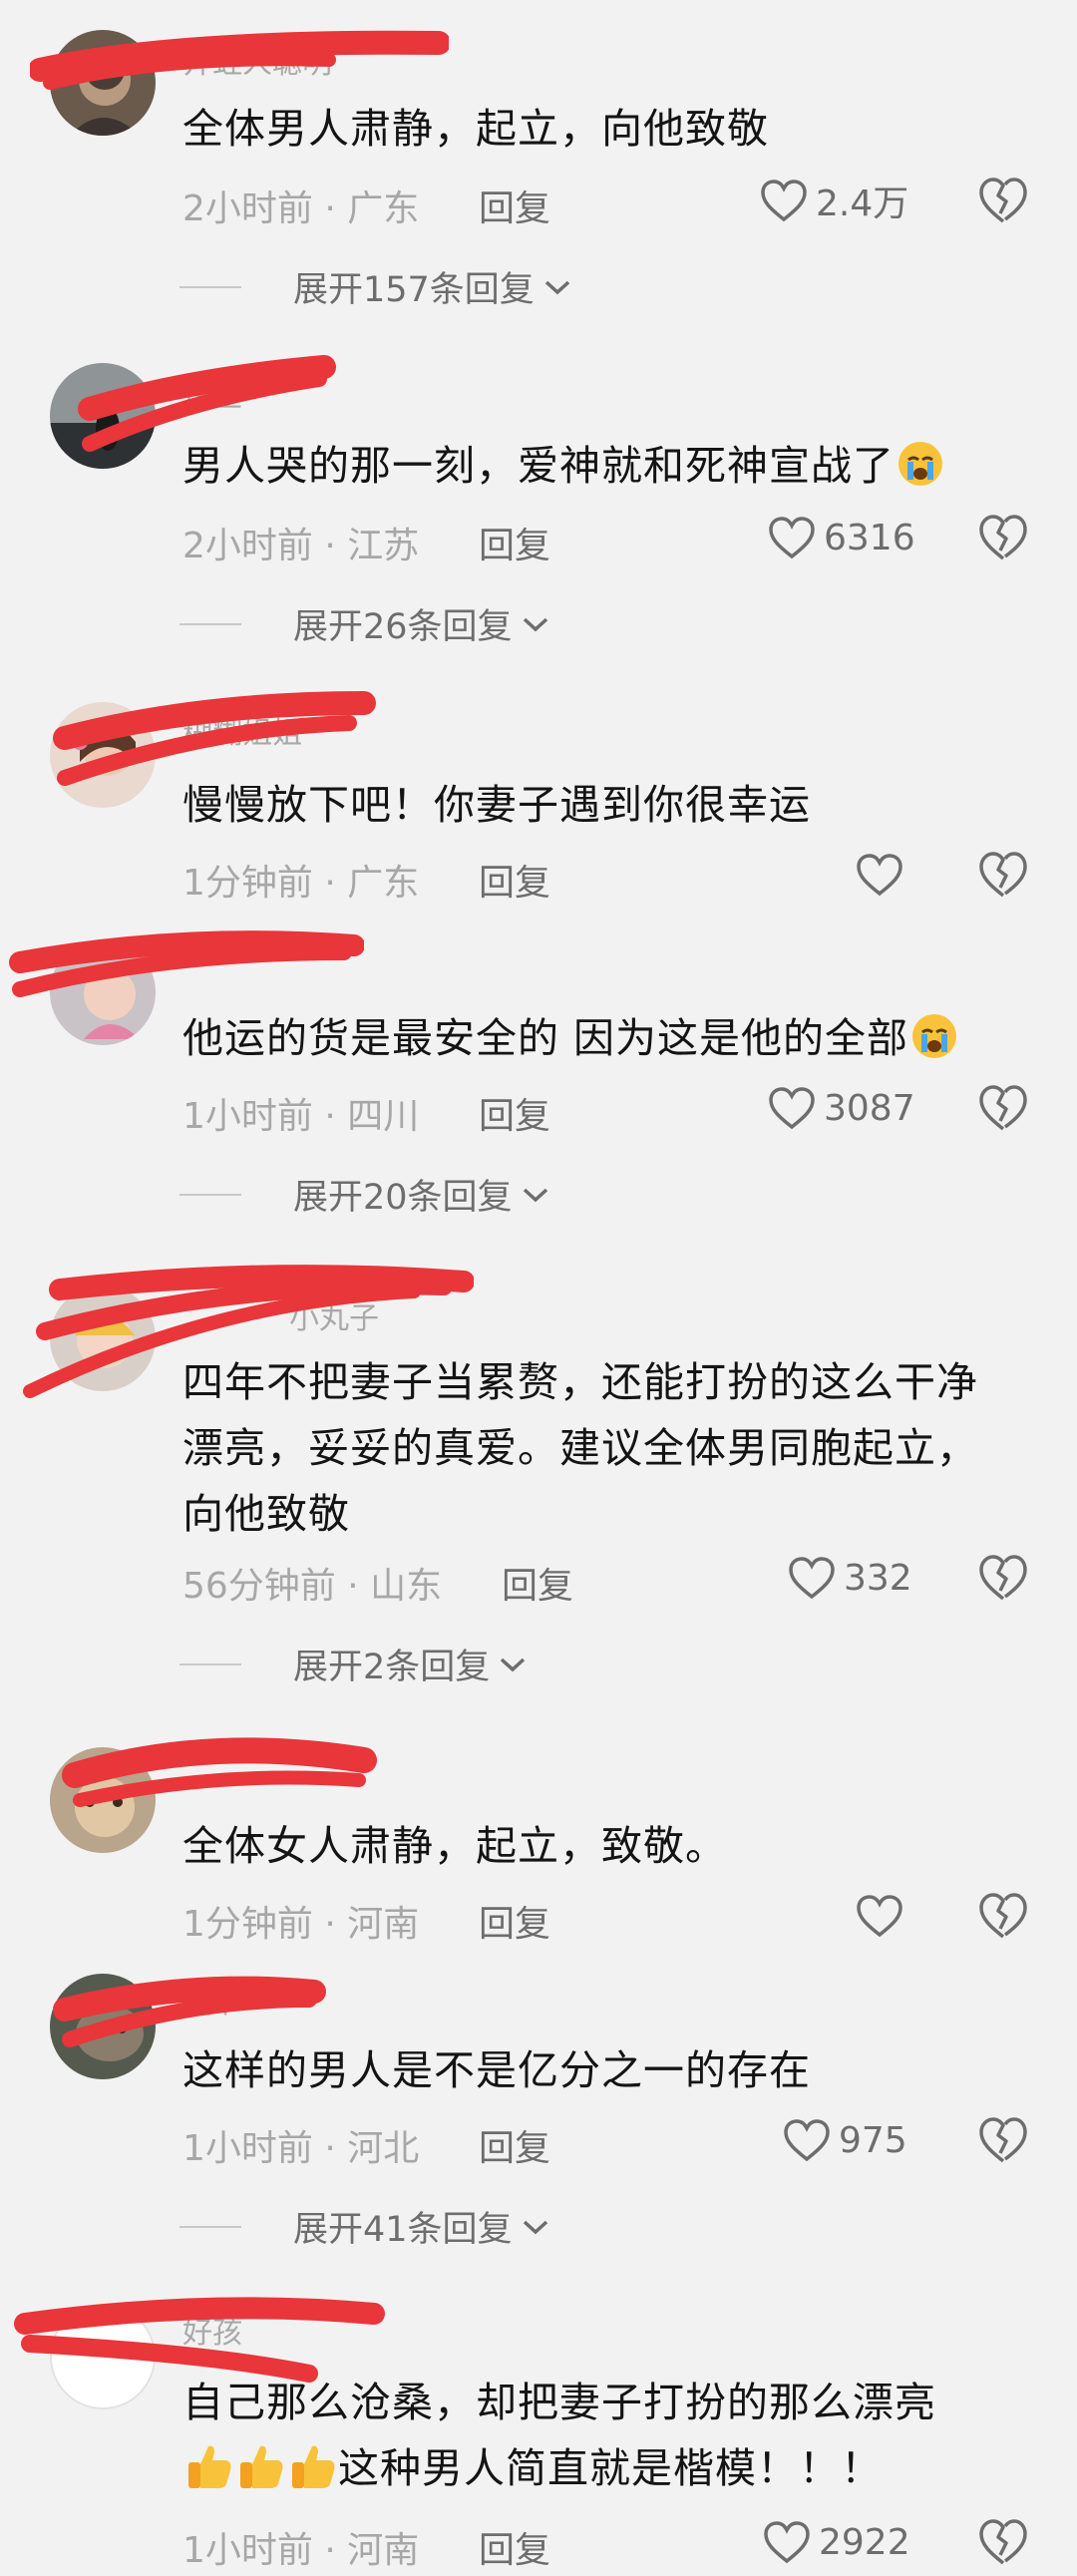 Image resolution: width=1077 pixels, height=2576 pixels. What do you see at coordinates (454, 1846) in the screenshot?
I see `comment-text: 全体女人肃静，起立，致敬。` at bounding box center [454, 1846].